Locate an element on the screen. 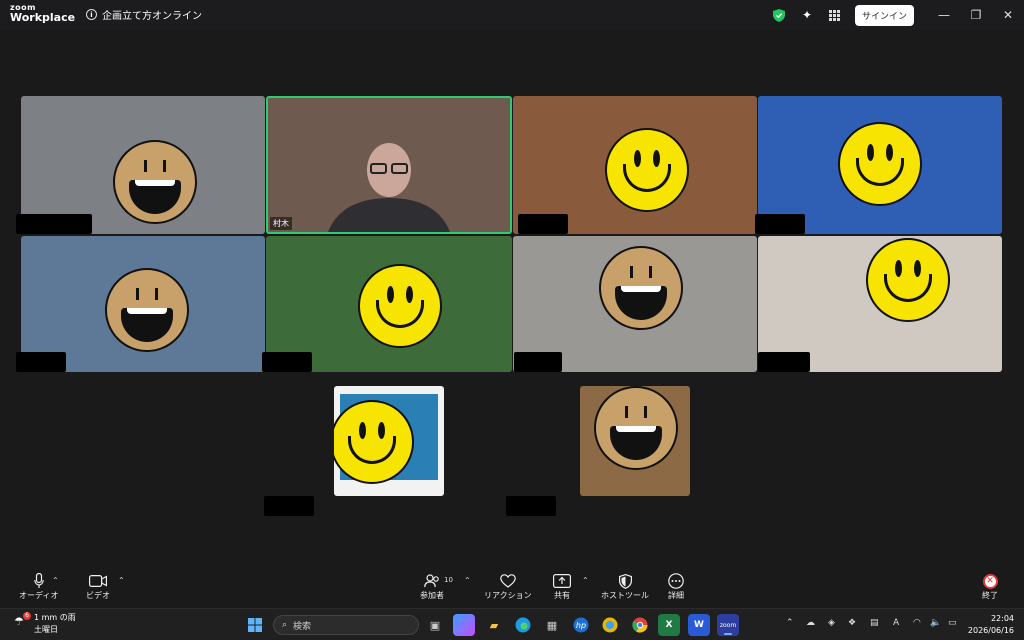  logo-line2: Workplace is located at coordinates (43, 17).